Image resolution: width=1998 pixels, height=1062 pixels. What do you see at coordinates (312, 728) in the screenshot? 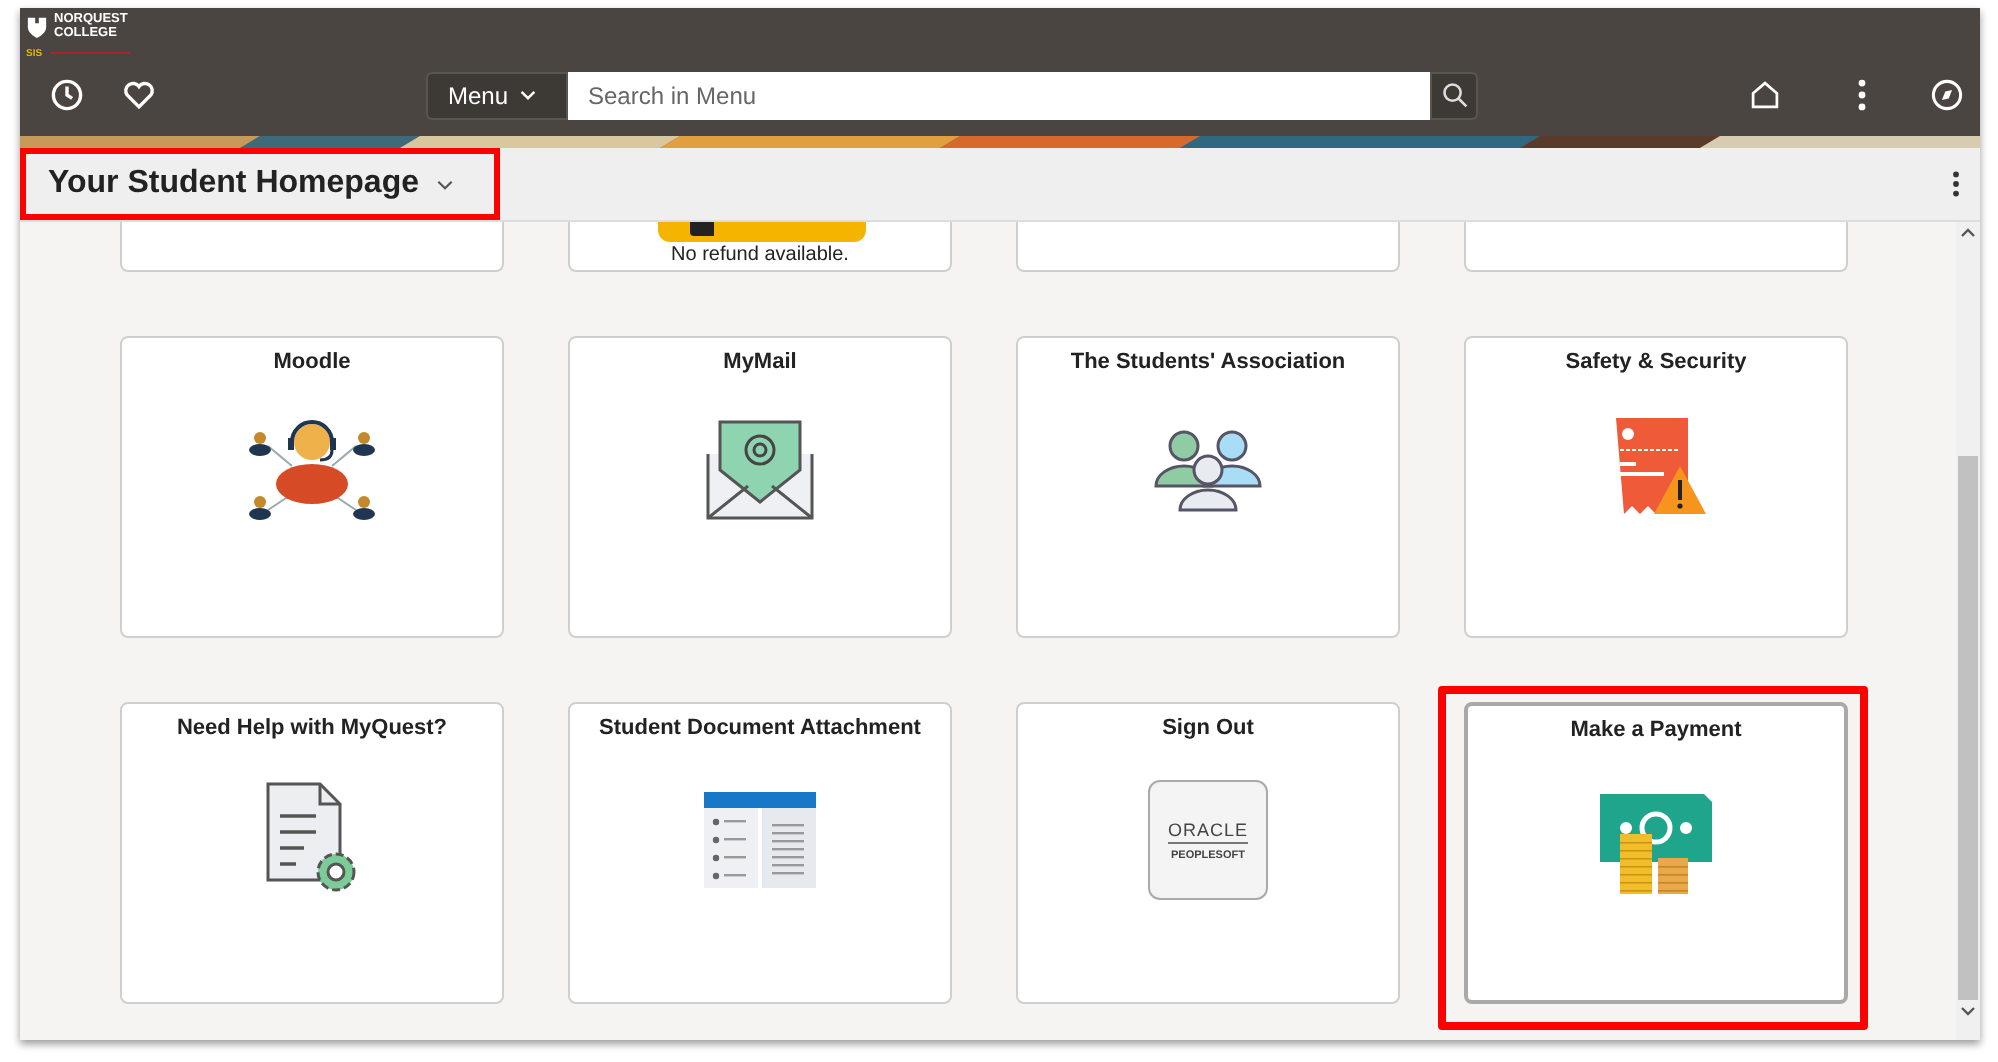
I see `tile-title: Need Help with MyQuest?` at bounding box center [312, 728].